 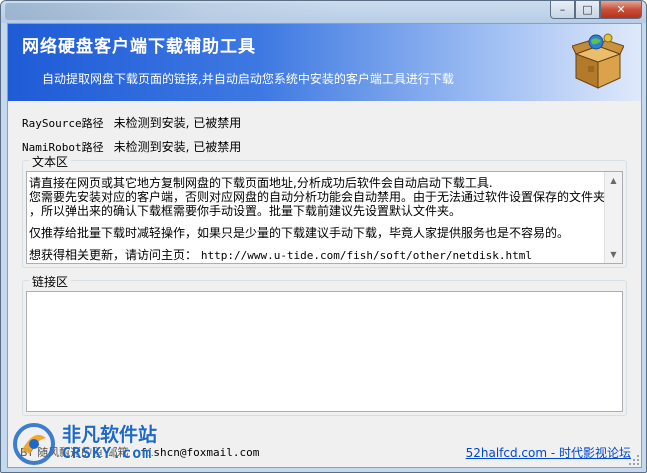 I want to click on scroll-down-icon: ▼, so click(x=613, y=254).